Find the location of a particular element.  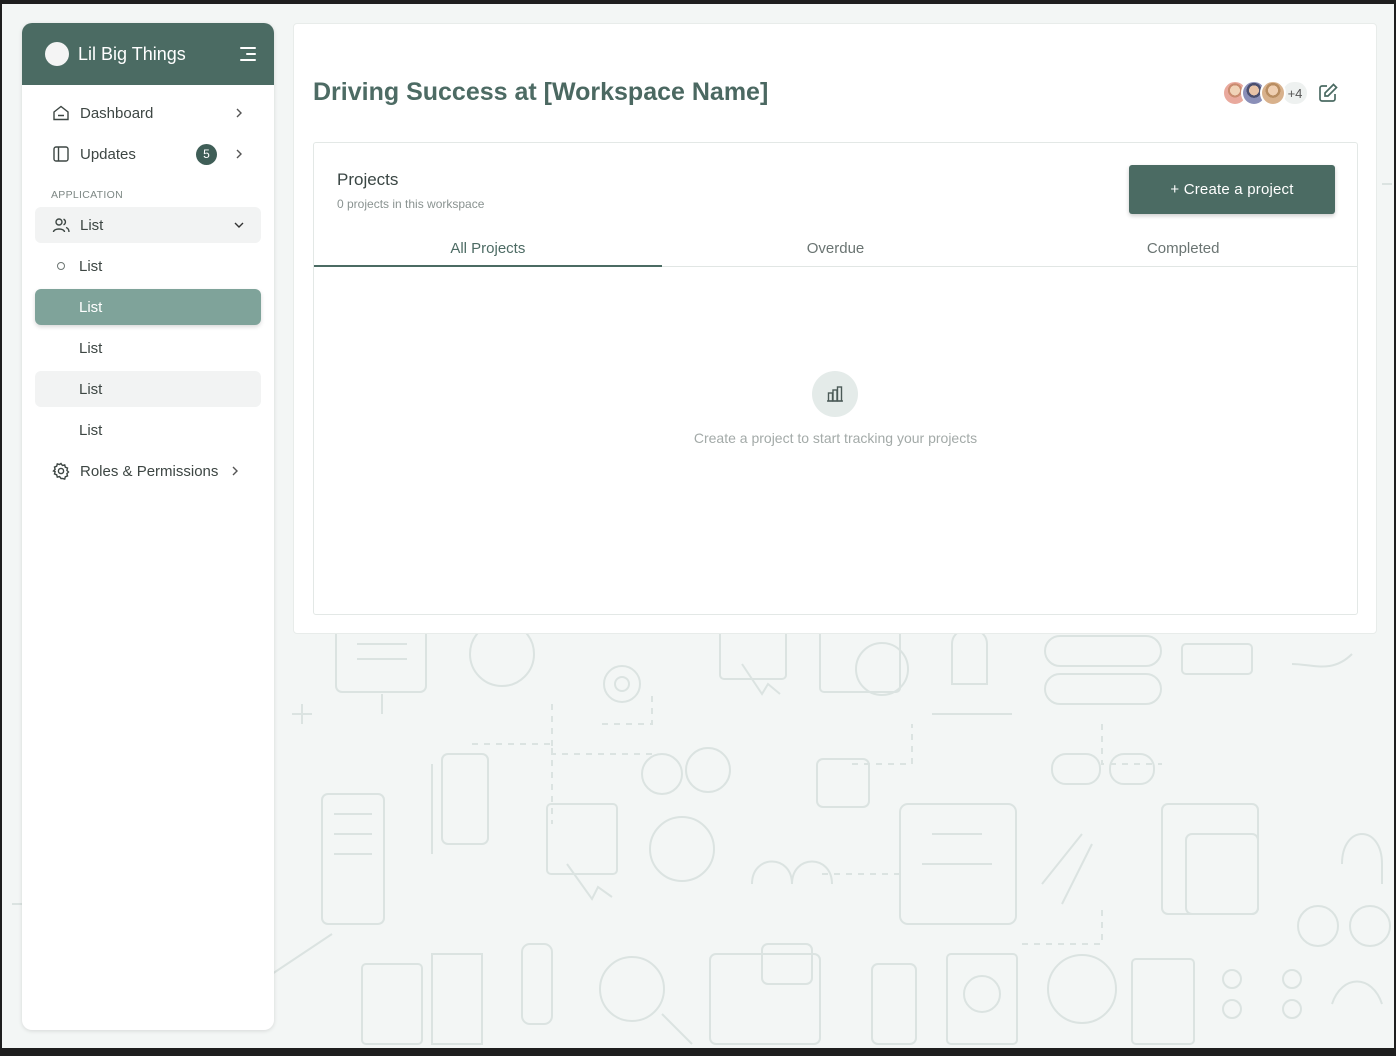

project-tabs: All Projects Overdue Completed is located at coordinates (835, 248).